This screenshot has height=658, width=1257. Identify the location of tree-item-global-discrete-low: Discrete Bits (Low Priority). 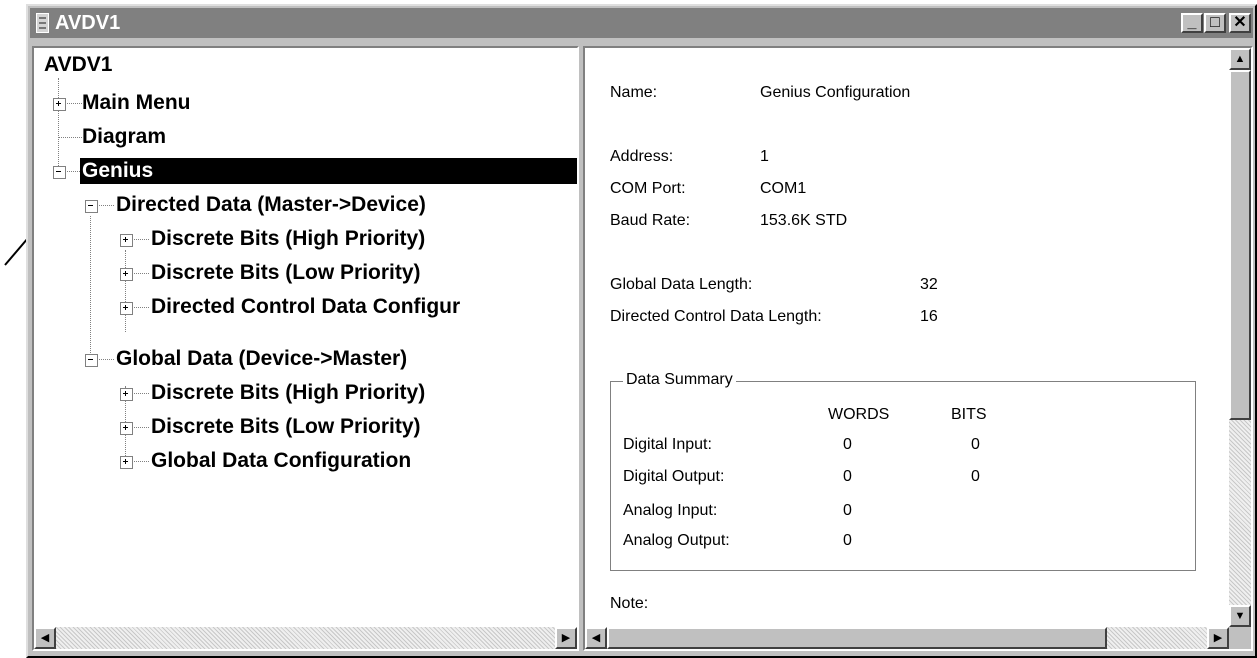
(286, 427).